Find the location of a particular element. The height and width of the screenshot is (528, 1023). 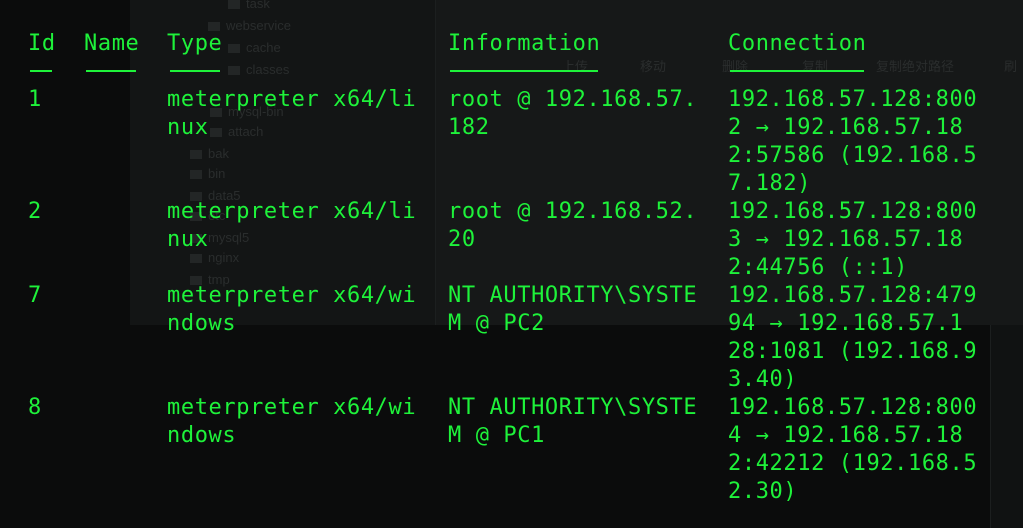

session-connection-line: 2:57586 (192.168.5 is located at coordinates (853, 155).